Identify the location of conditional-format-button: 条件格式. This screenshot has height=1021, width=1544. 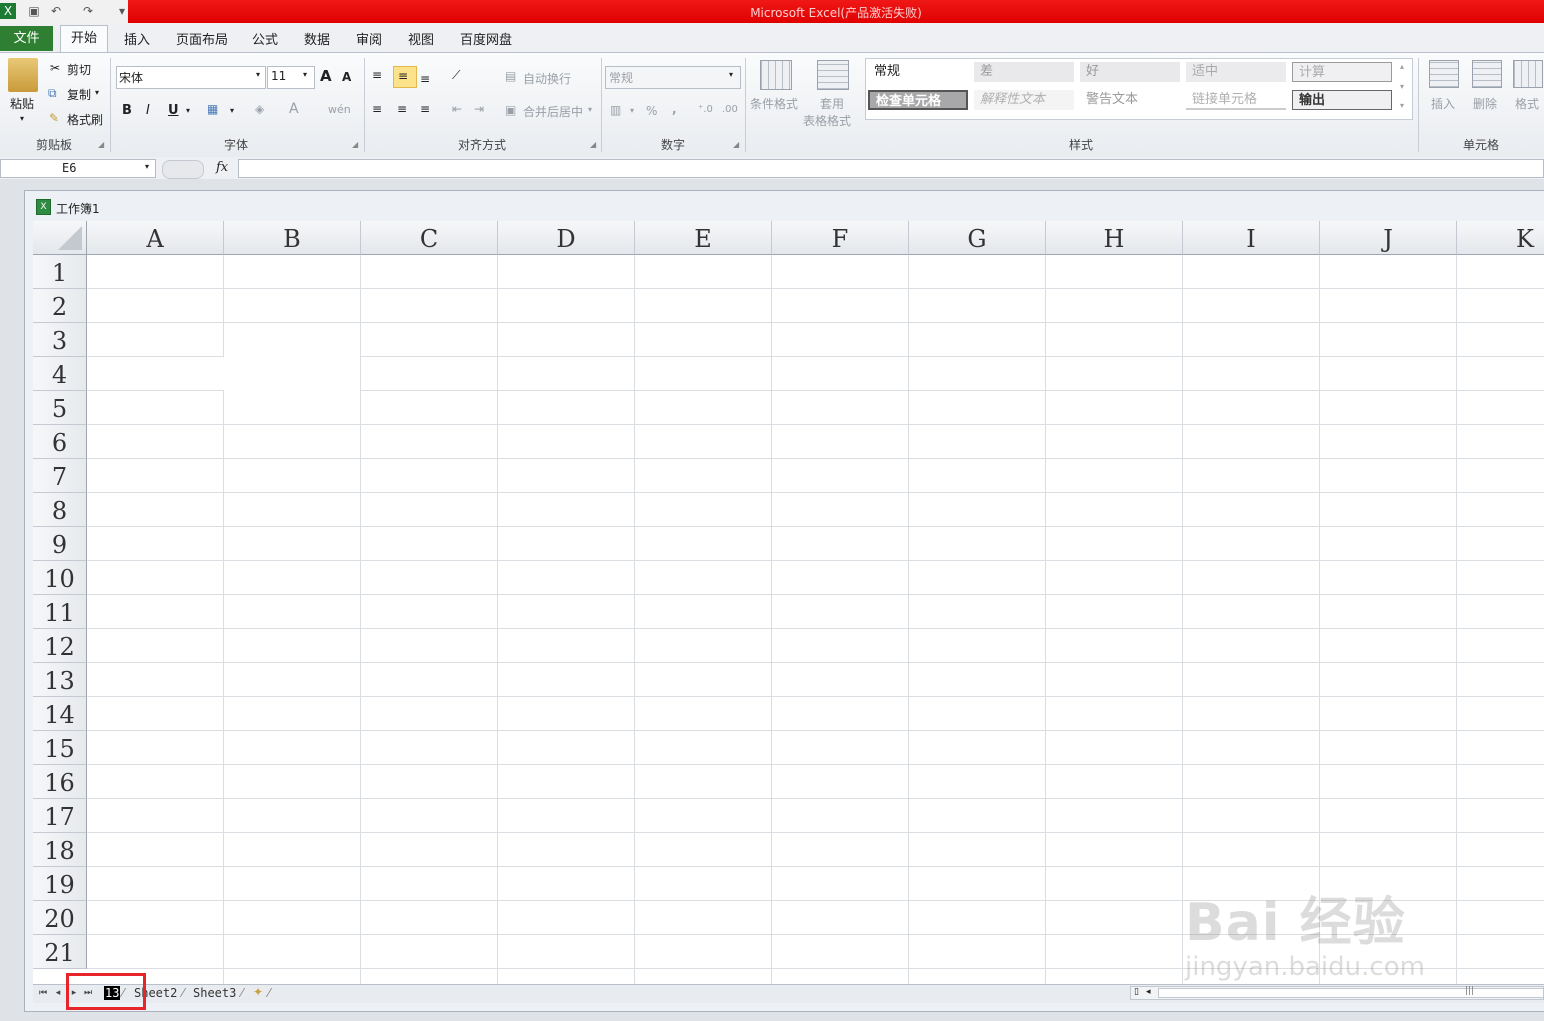
(774, 103).